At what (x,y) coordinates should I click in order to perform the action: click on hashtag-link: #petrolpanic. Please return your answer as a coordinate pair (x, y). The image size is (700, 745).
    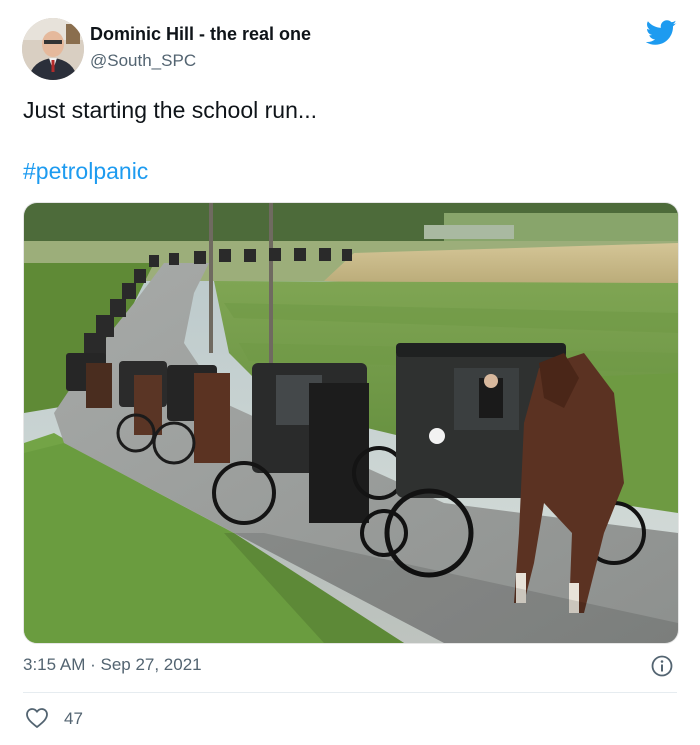
    Looking at the image, I should click on (85, 171).